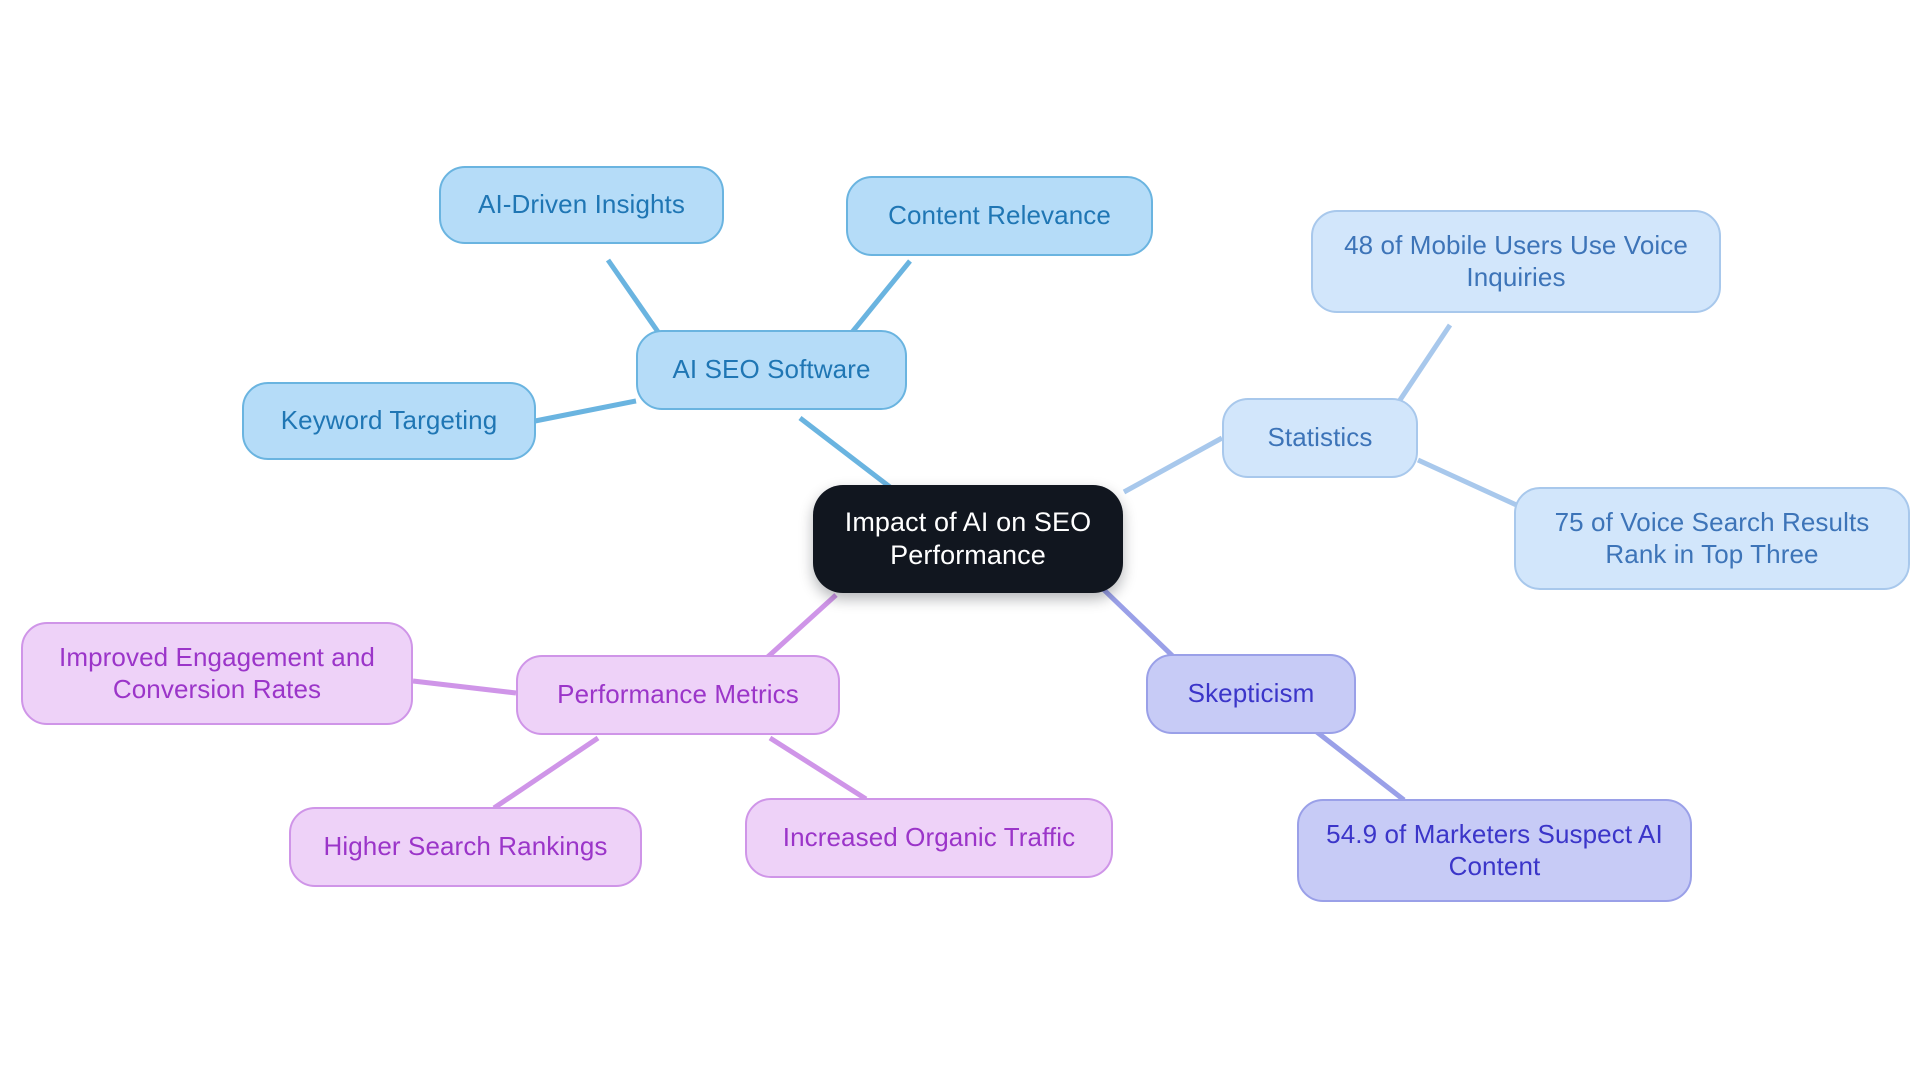 The height and width of the screenshot is (1083, 1920). I want to click on node-content-relevance: Content Relevance, so click(999, 216).